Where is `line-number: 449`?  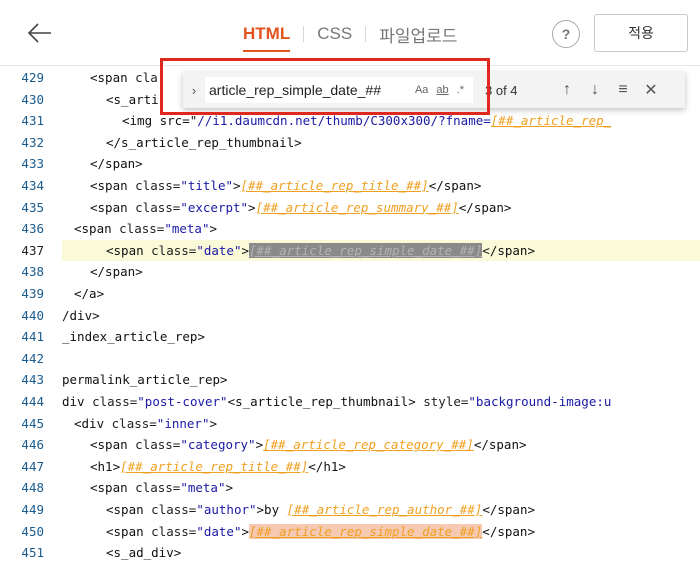 line-number: 449 is located at coordinates (32, 509).